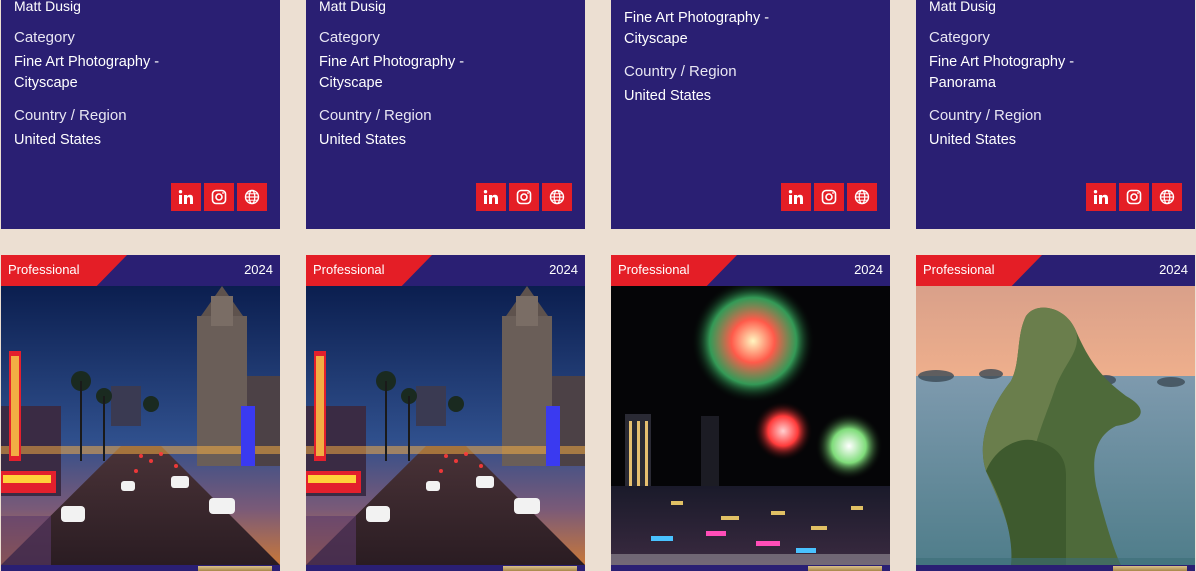 Image resolution: width=1196 pixels, height=571 pixels. Describe the element at coordinates (962, 83) in the screenshot. I see `category-value-2: Panorama` at that location.